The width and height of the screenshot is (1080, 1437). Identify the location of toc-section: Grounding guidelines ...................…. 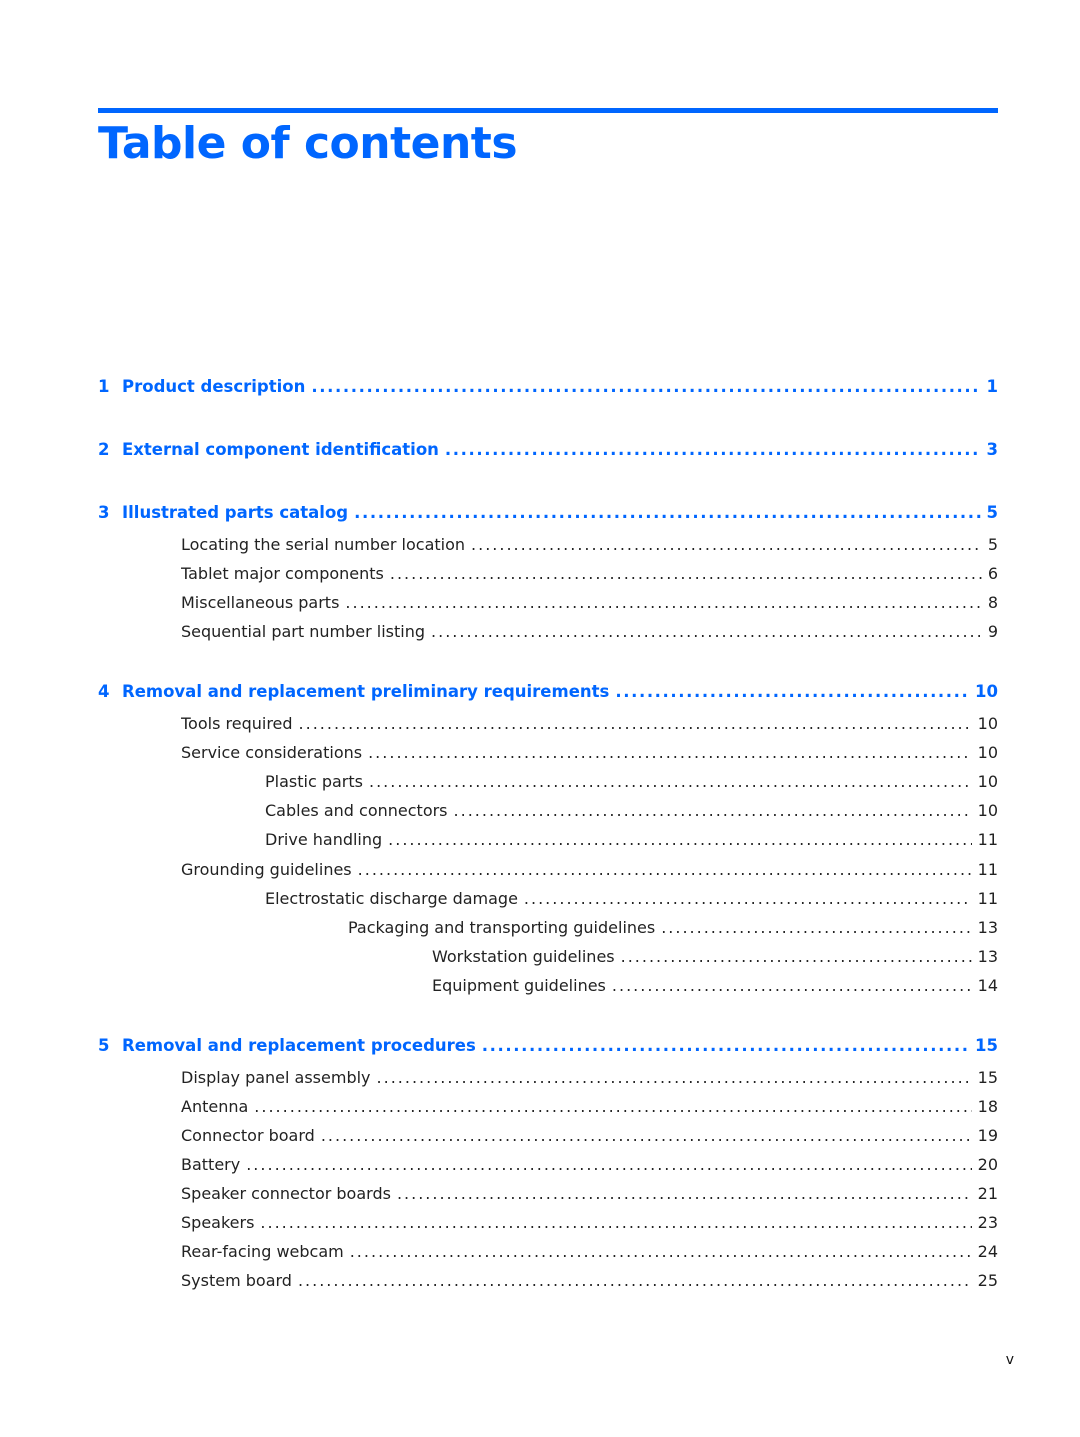
(589, 872).